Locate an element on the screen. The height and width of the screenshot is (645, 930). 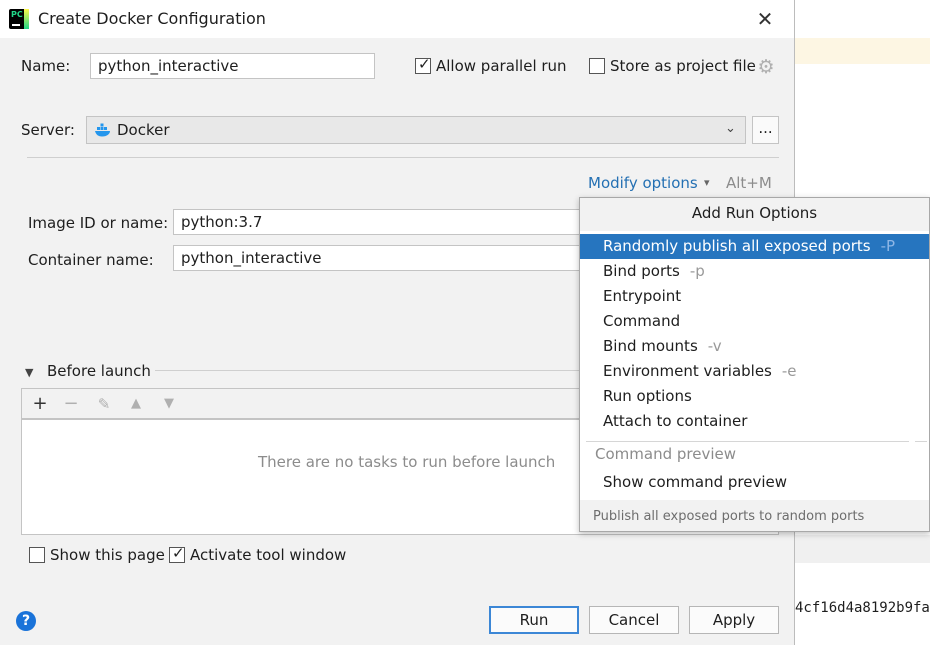
store-as-project-file-label: Store as project file is located at coordinates (683, 66).